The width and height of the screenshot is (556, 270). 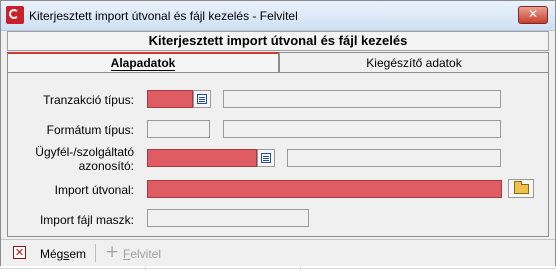 I want to click on ugyfel-azonosito-input, so click(x=202, y=158).